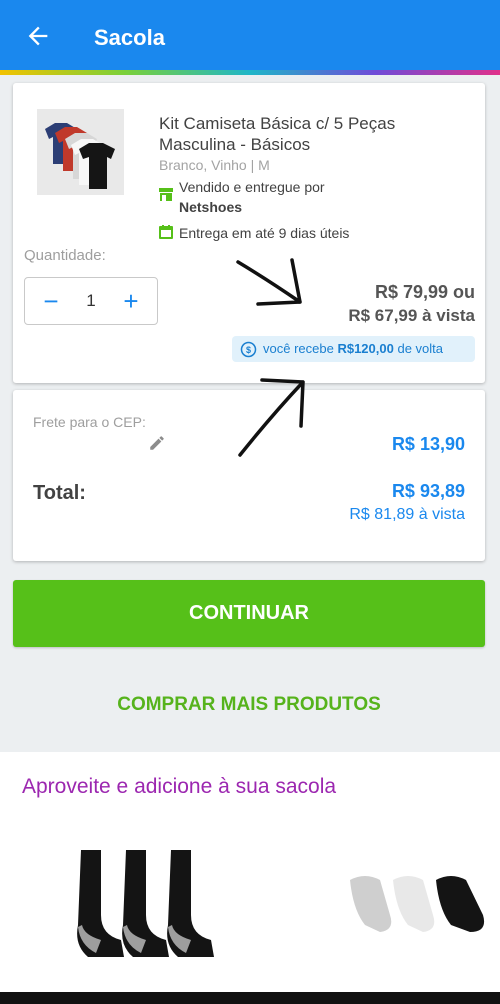  I want to click on annotation-arrow-down, so click(269, 282).